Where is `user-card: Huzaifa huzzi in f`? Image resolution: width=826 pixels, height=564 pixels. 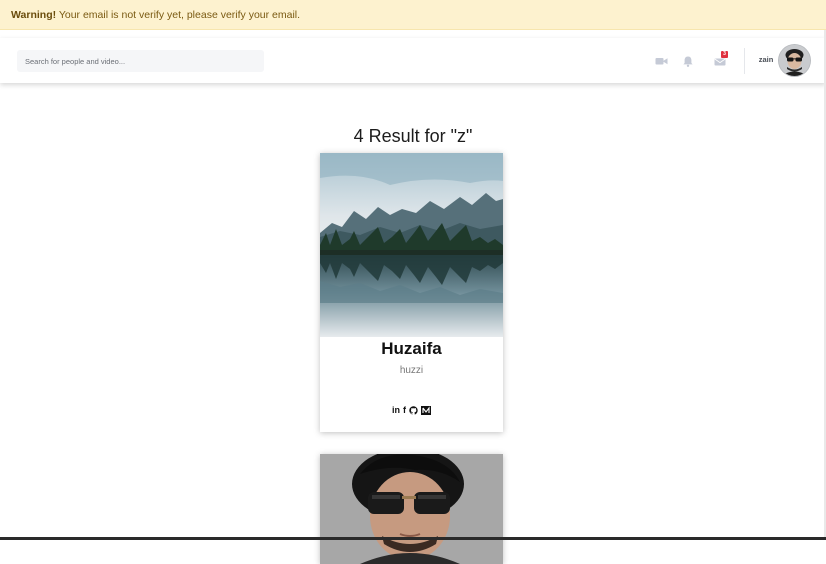 user-card: Huzaifa huzzi in f is located at coordinates (411, 292).